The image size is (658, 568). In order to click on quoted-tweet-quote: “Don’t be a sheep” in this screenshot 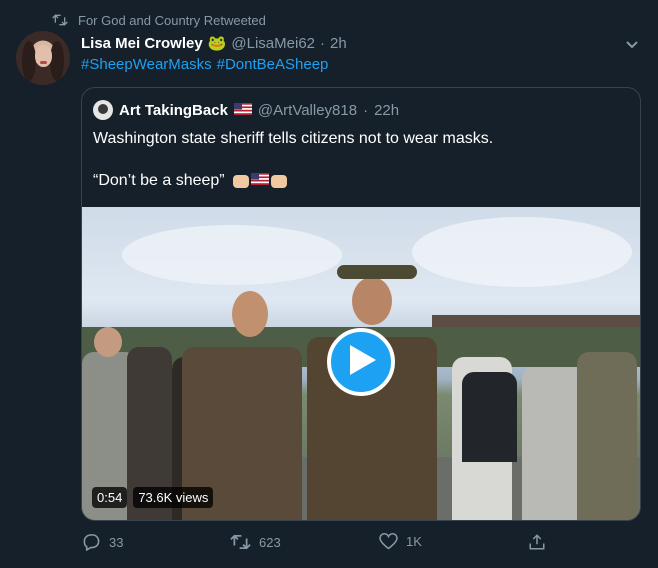, I will do `click(159, 180)`.